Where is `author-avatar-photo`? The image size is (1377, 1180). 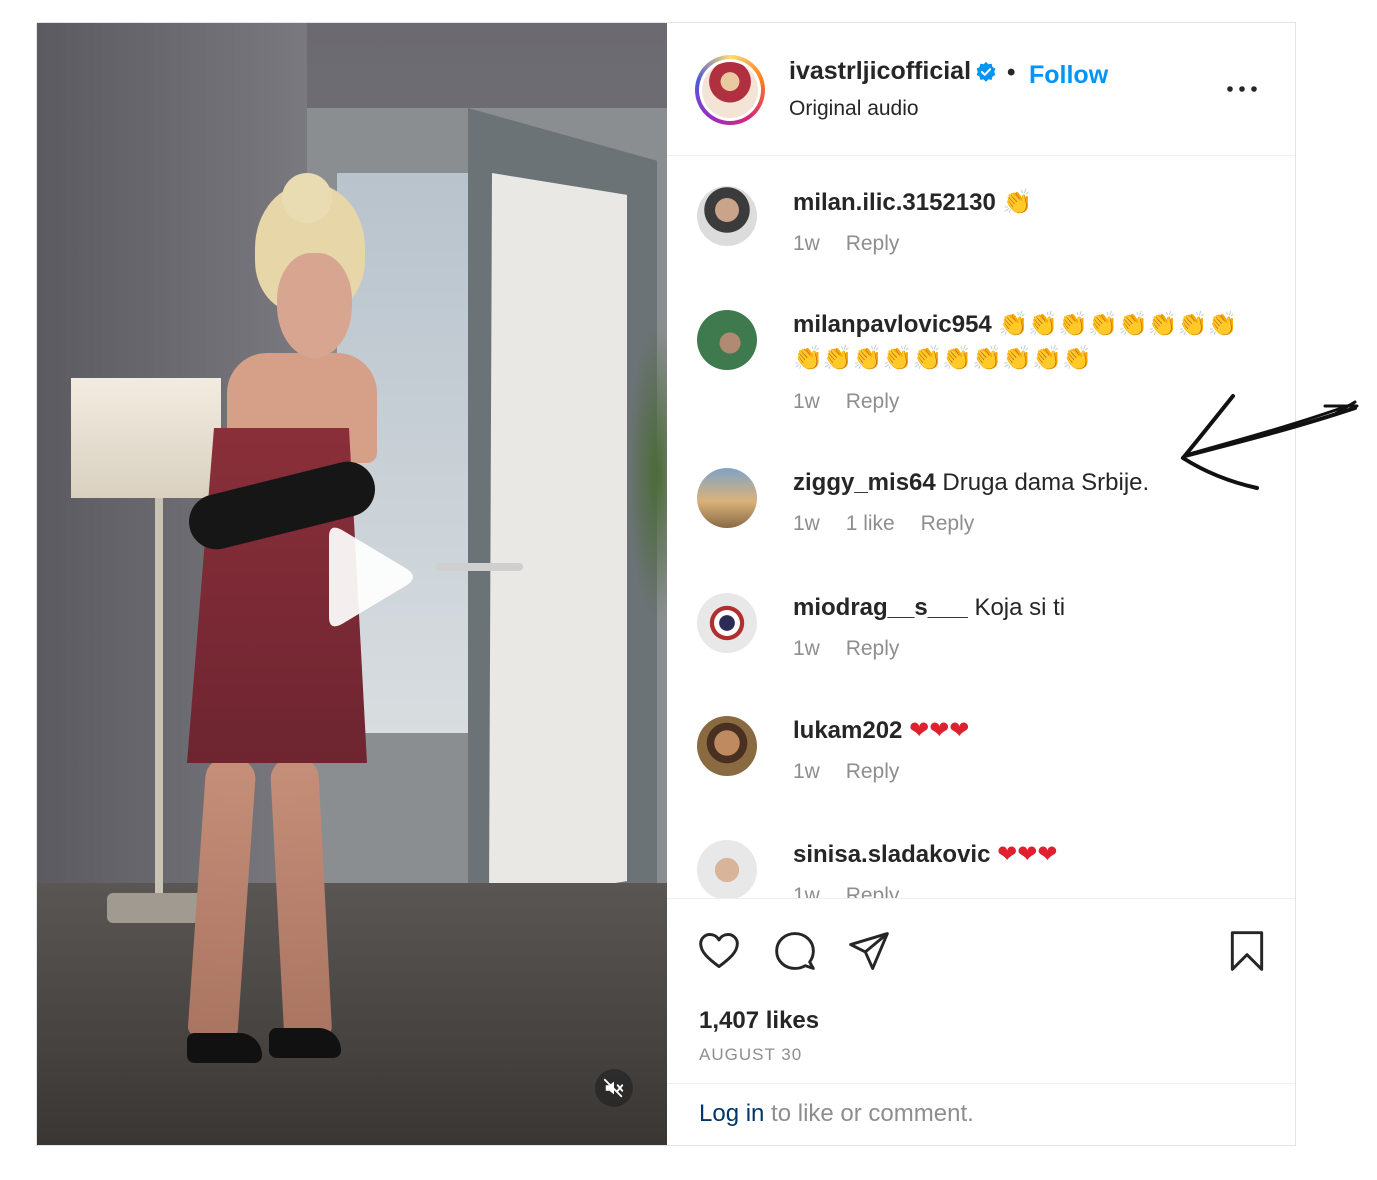 author-avatar-photo is located at coordinates (730, 90).